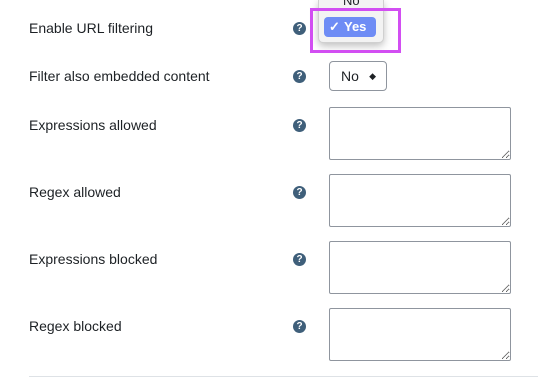  What do you see at coordinates (93, 259) in the screenshot?
I see `expressions-blocked-label: Expressions blocked` at bounding box center [93, 259].